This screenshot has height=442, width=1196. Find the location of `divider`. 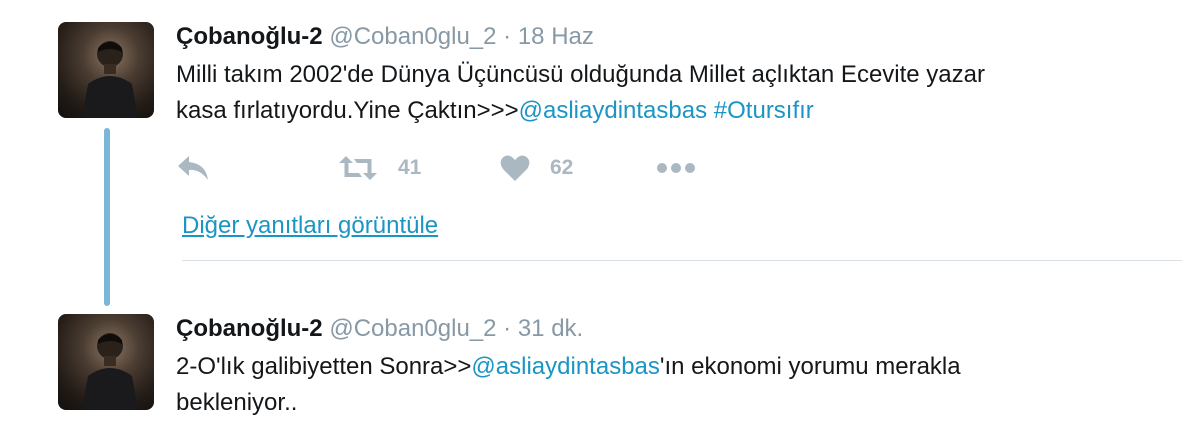

divider is located at coordinates (682, 260).